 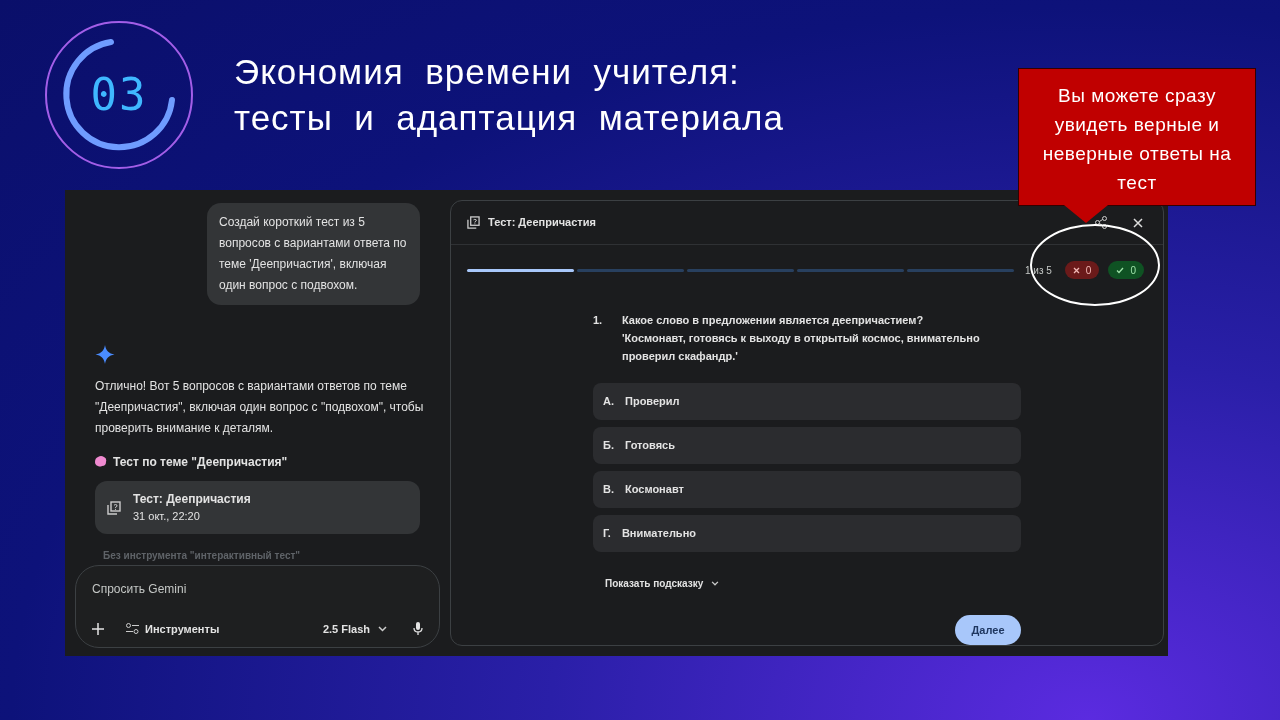 I want to click on slide-title: тесты и адаптация материала, so click(x=509, y=118).